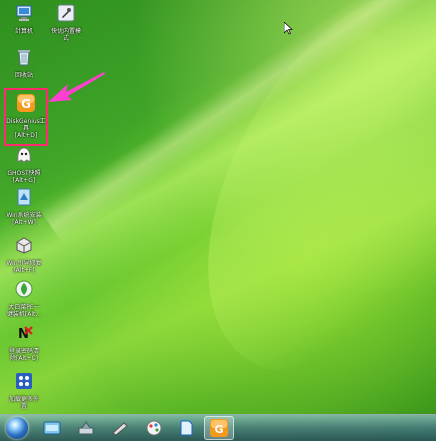 This screenshot has height=441, width=436. I want to click on desktop-icon-boot-repair: Win引导修复 [Alt+F], so click(24, 255).